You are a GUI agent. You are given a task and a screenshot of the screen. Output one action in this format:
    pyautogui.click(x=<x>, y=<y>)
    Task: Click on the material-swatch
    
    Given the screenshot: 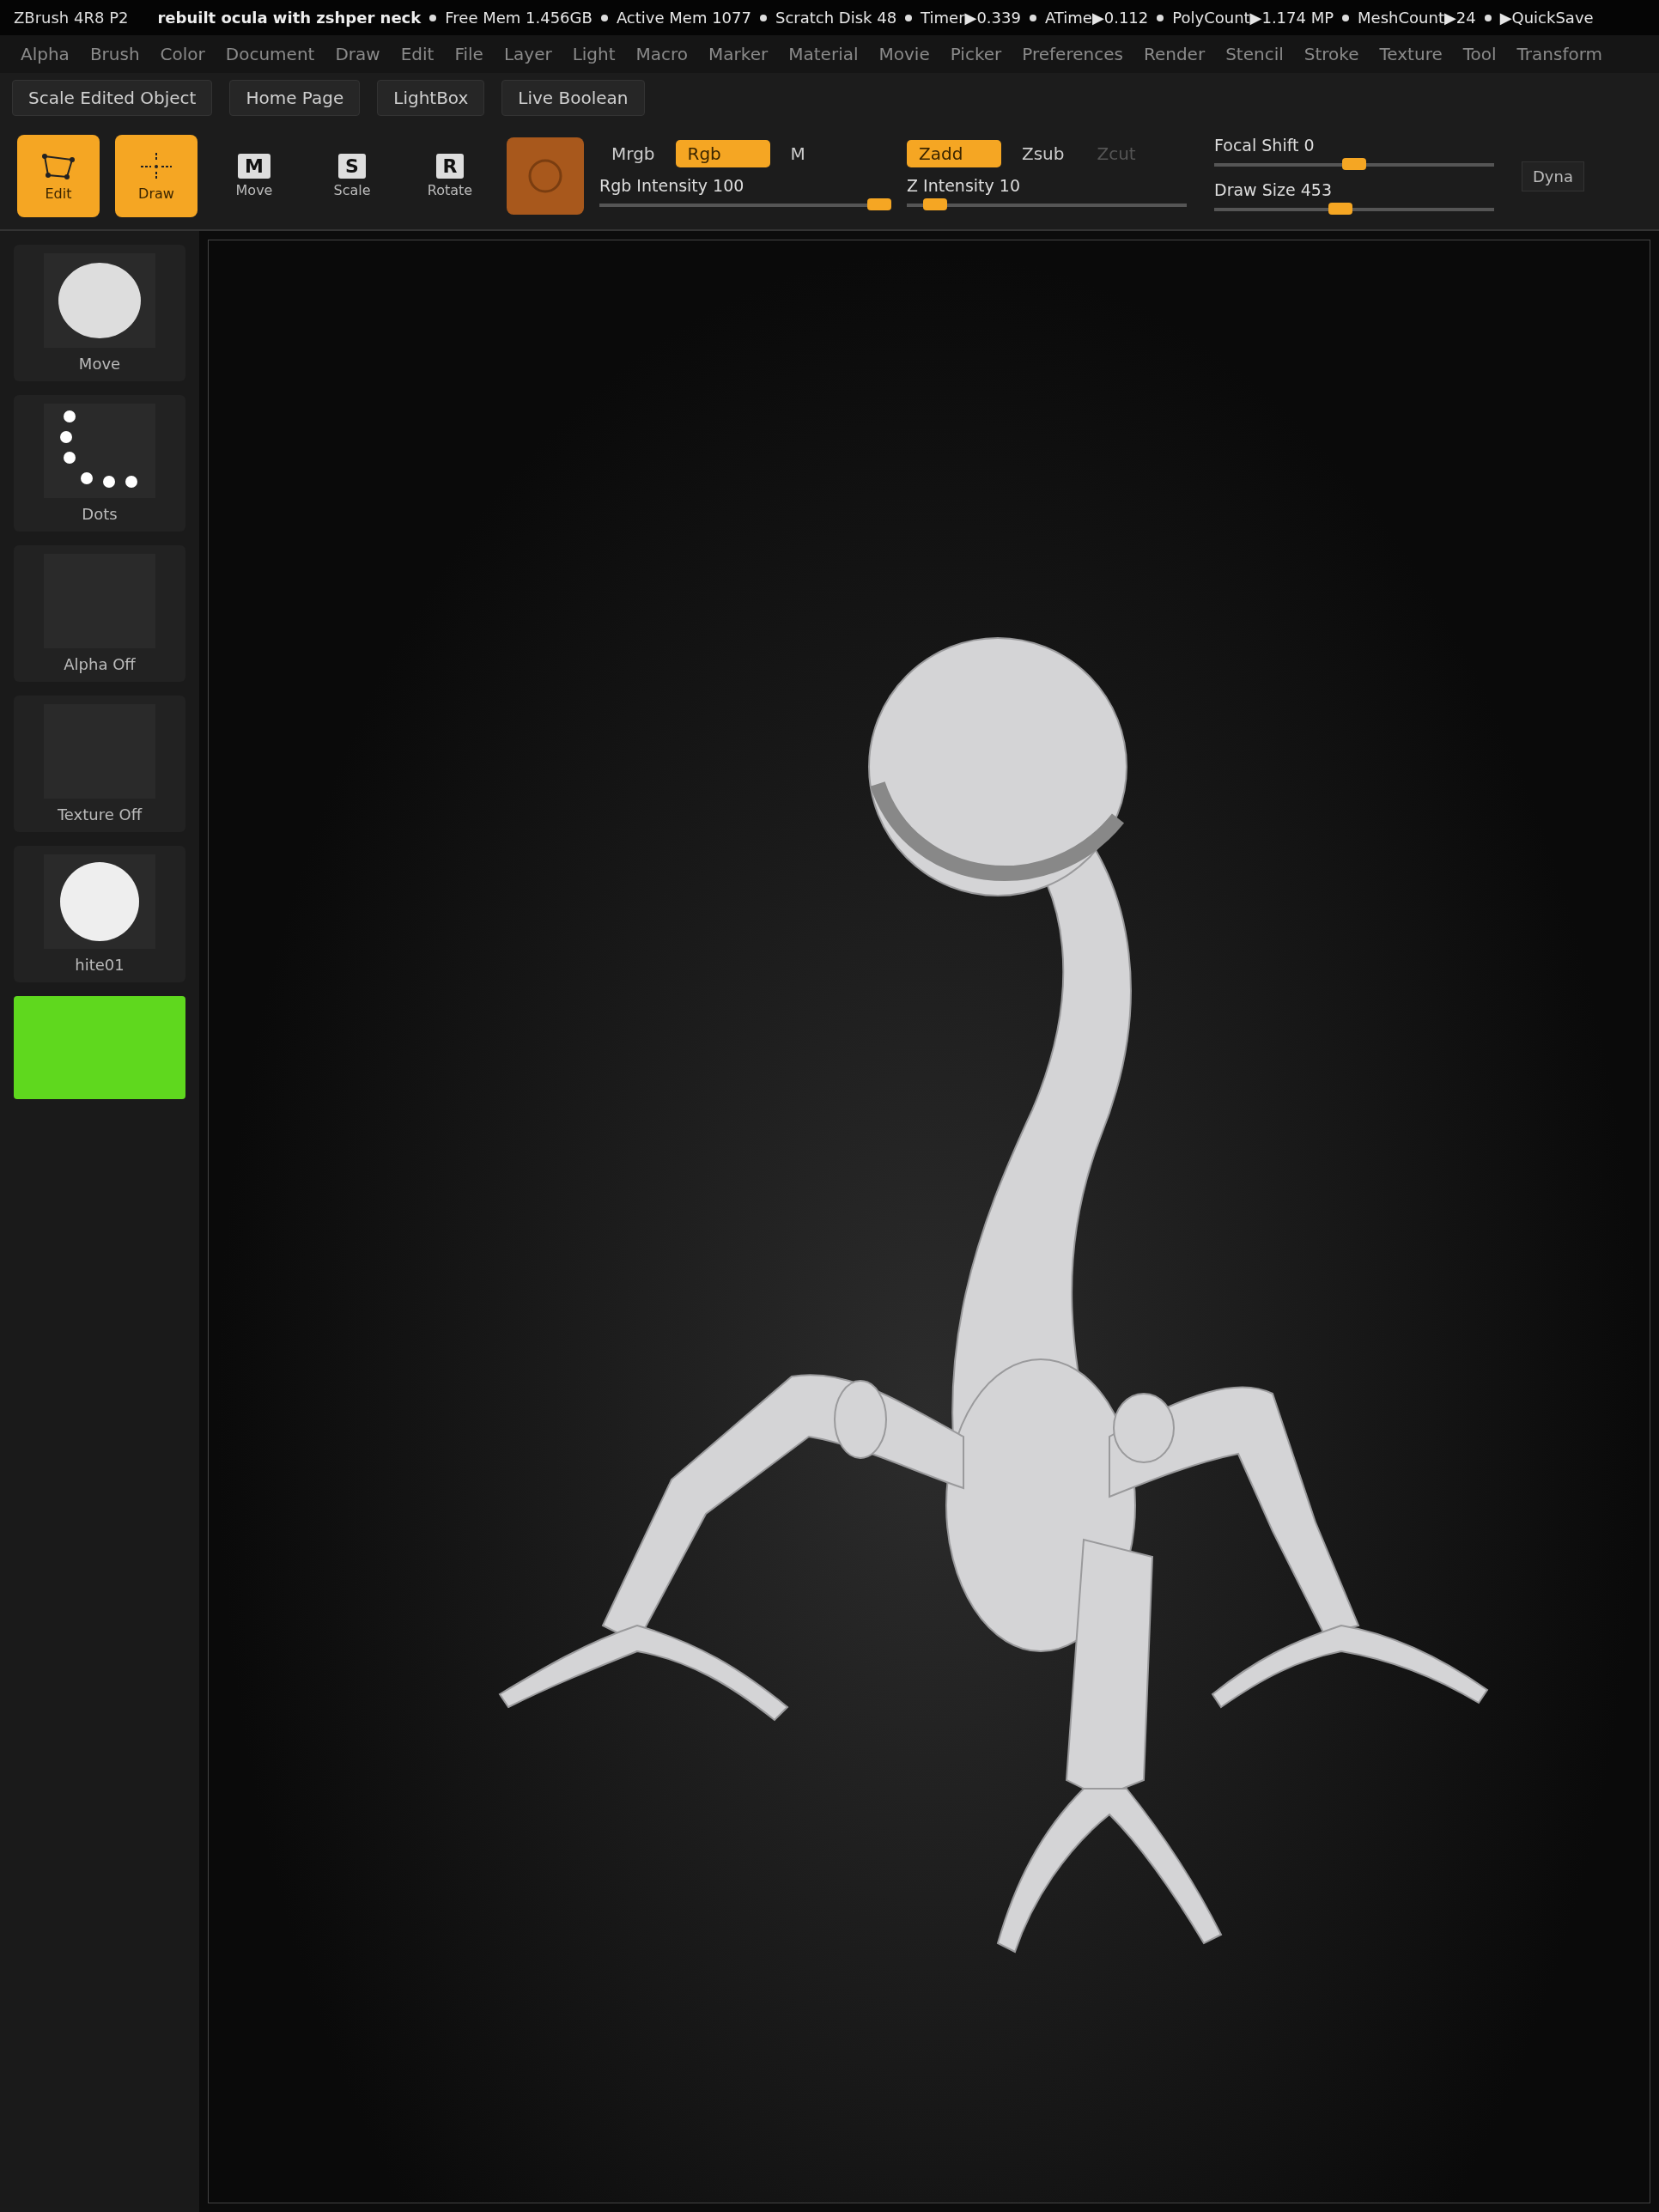 What is the action you would take?
    pyautogui.click(x=545, y=176)
    